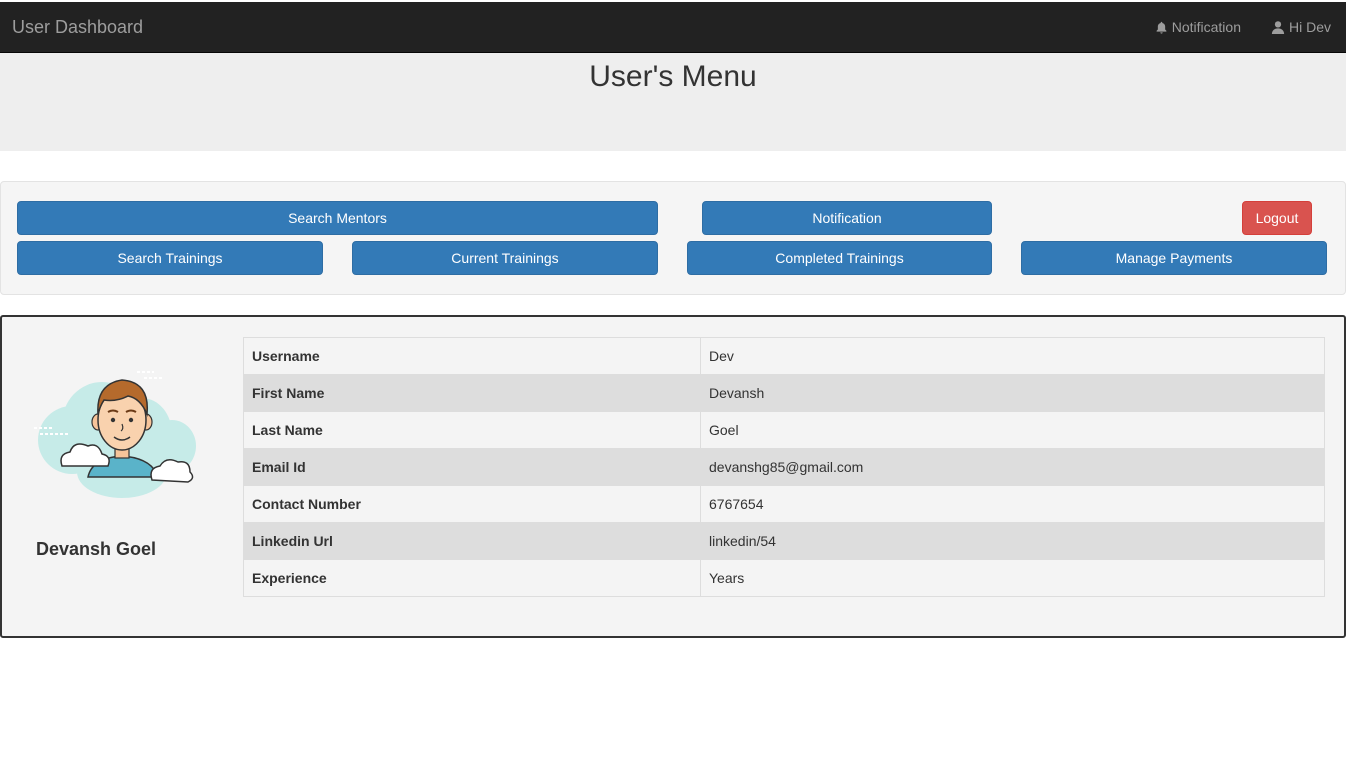 The image size is (1366, 768). Describe the element at coordinates (847, 218) in the screenshot. I see `notification-button: Notification` at that location.